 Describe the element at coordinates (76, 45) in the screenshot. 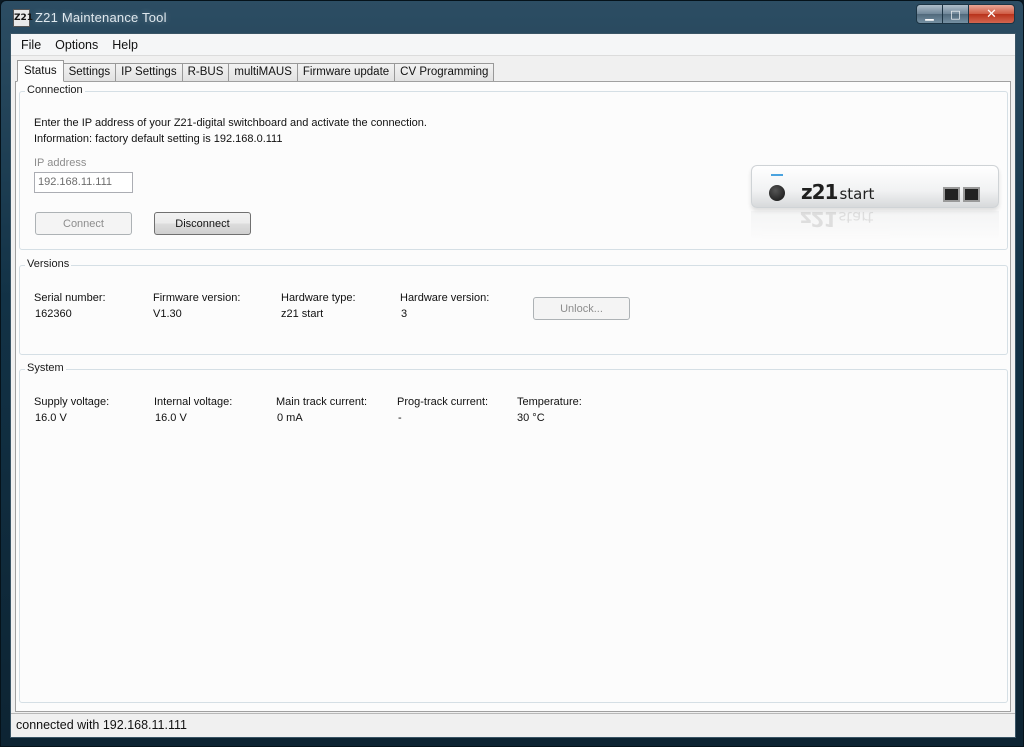

I see `menu-options: Options` at that location.